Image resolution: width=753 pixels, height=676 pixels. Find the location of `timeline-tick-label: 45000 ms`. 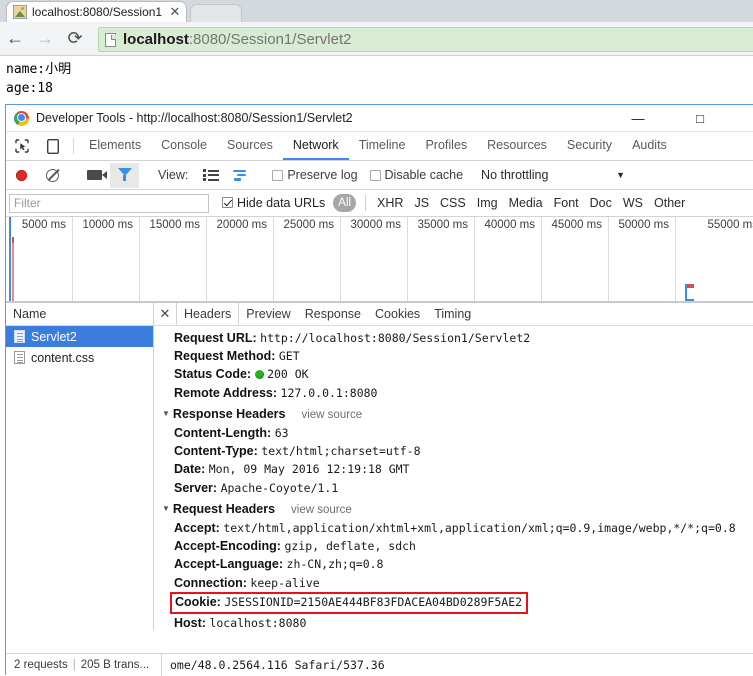

timeline-tick-label: 45000 ms is located at coordinates (576, 225).